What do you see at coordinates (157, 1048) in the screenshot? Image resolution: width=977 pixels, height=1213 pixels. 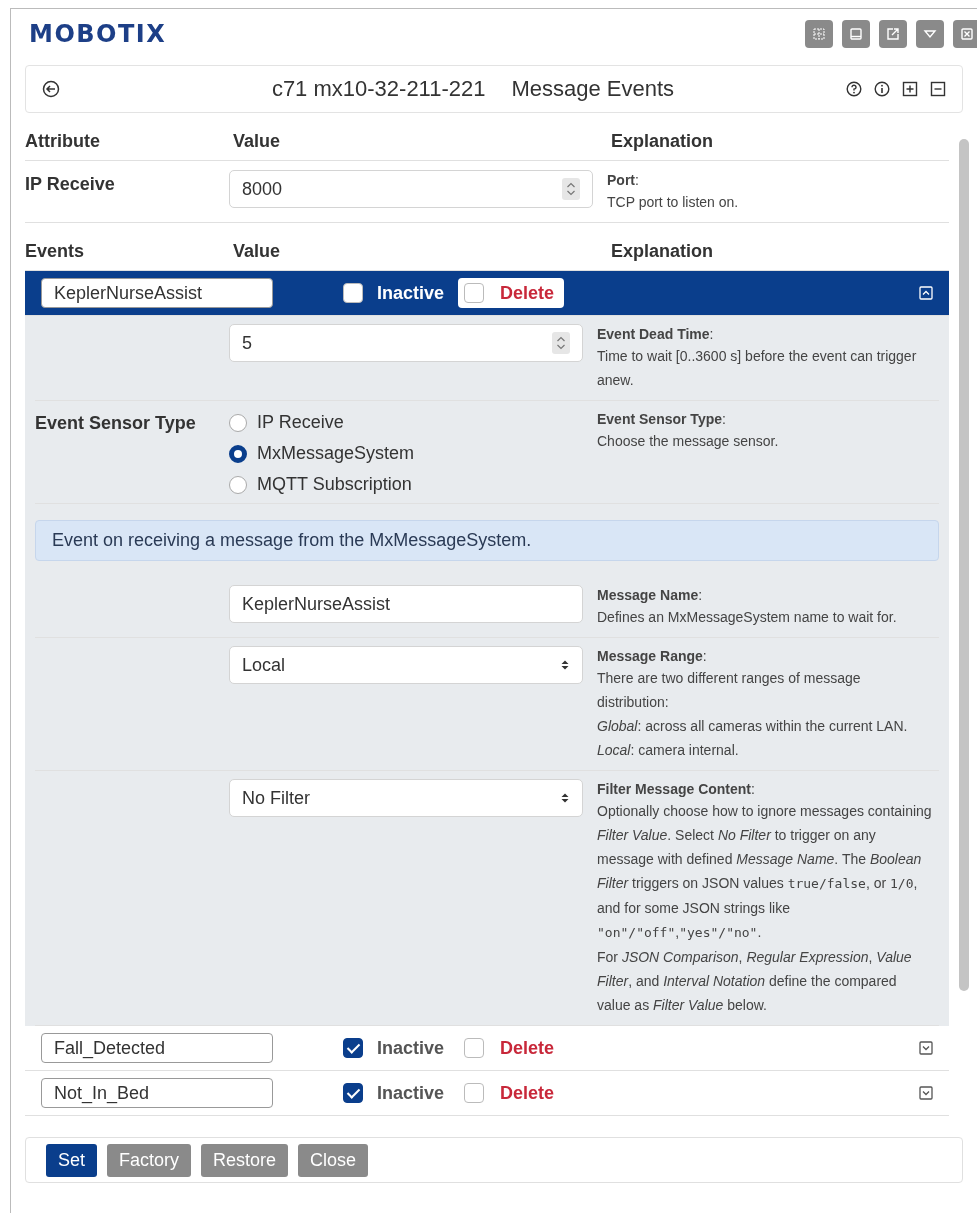 I see `event-name-field: Fall_Detected` at bounding box center [157, 1048].